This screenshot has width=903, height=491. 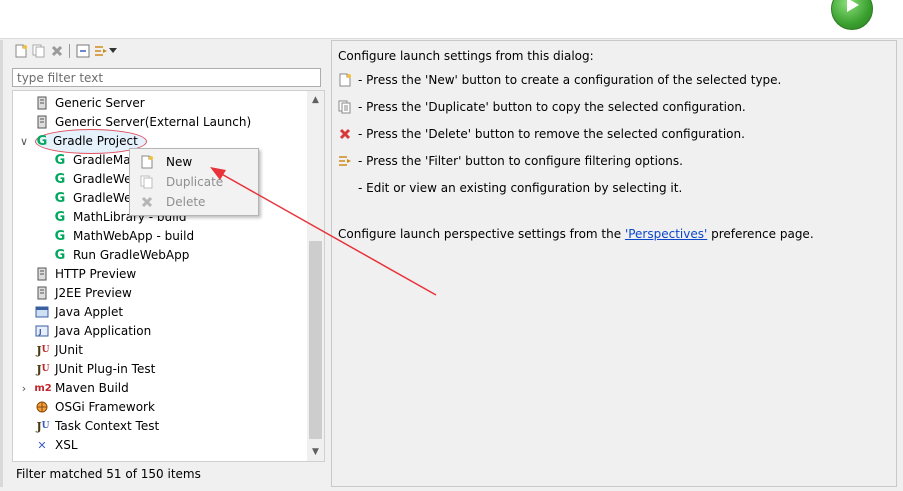 What do you see at coordinates (315, 100) in the screenshot?
I see `scroll-up-icon: ▲` at bounding box center [315, 100].